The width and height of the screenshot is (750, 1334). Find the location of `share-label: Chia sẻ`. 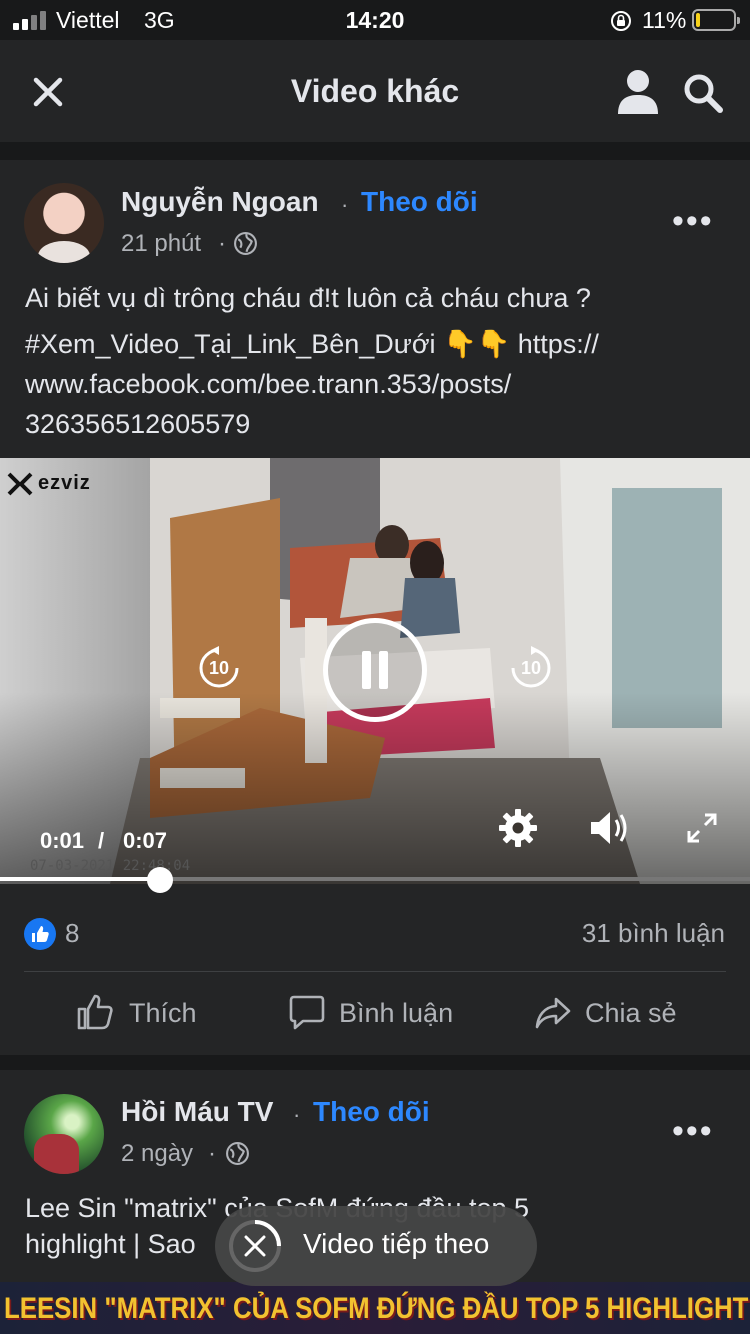

share-label: Chia sẻ is located at coordinates (631, 1013).